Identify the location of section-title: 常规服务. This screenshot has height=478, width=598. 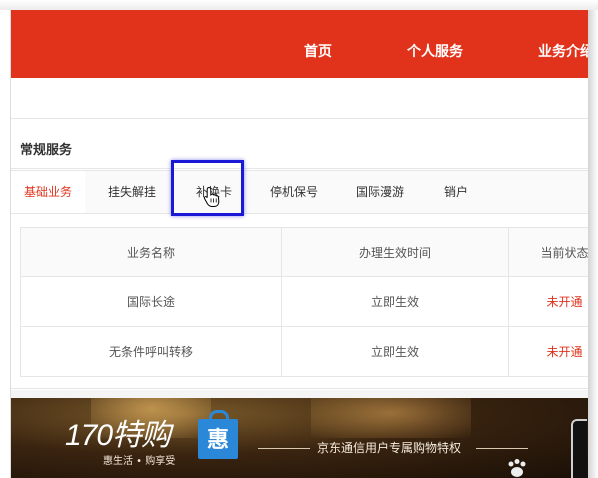
(46, 150).